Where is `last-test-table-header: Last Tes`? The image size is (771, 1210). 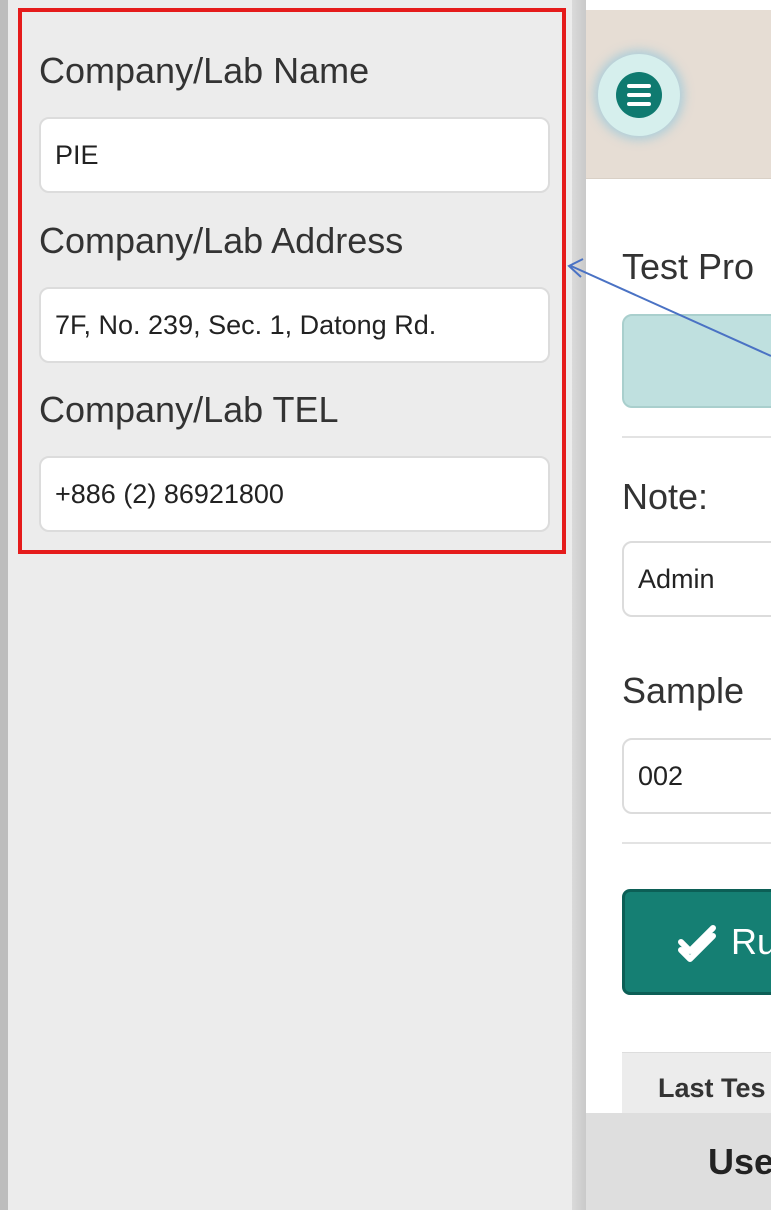 last-test-table-header: Last Tes is located at coordinates (696, 1083).